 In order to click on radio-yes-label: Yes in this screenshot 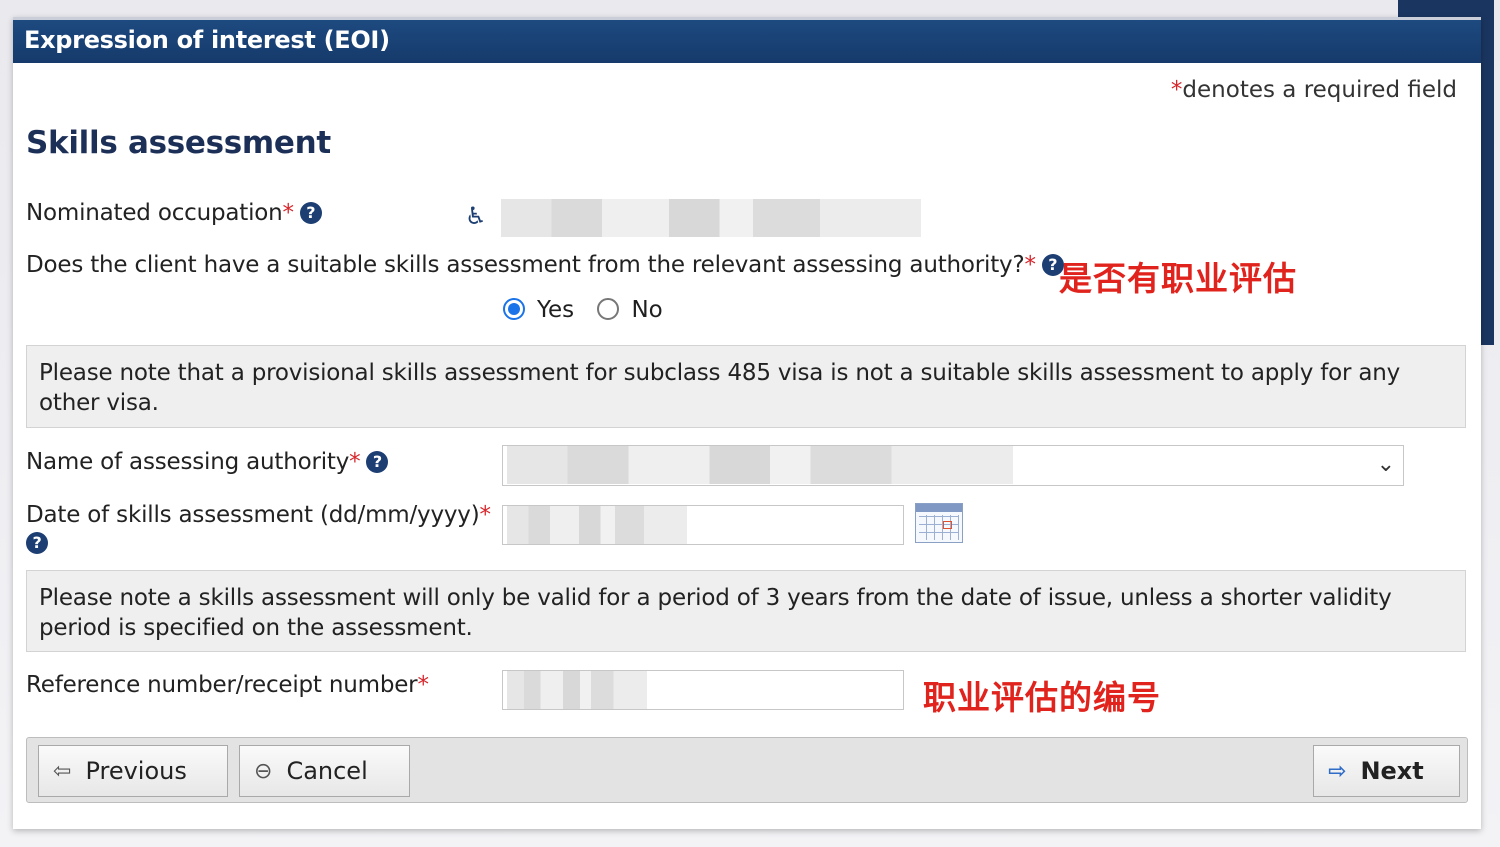, I will do `click(555, 310)`.